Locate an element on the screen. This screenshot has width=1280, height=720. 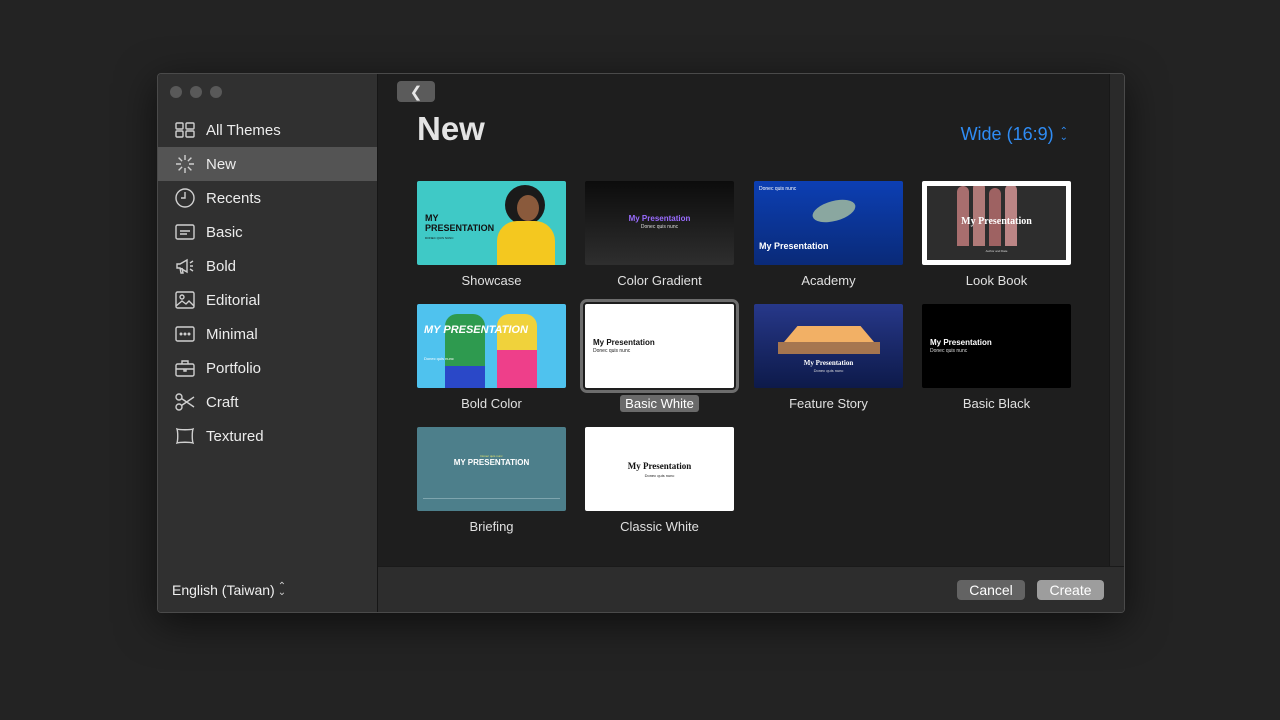
sidebar-item-label: Minimal is located at coordinates (232, 334).